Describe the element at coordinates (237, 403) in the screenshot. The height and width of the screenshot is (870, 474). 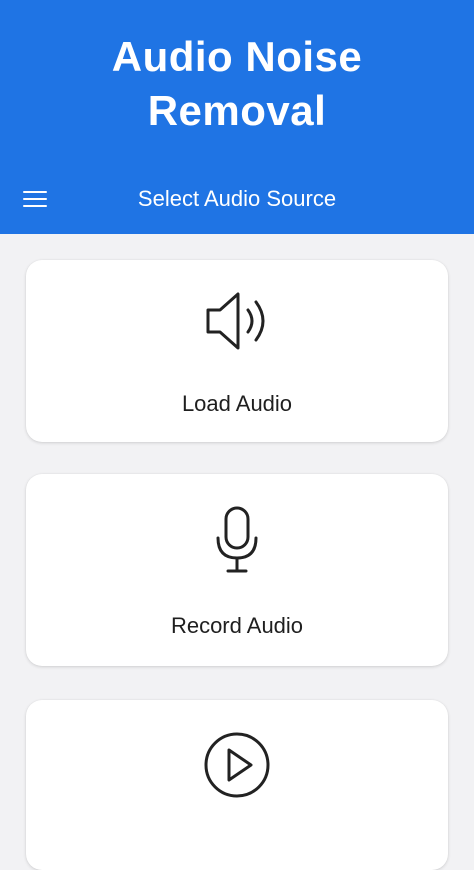
I see `load-audio-label: Load Audio` at that location.